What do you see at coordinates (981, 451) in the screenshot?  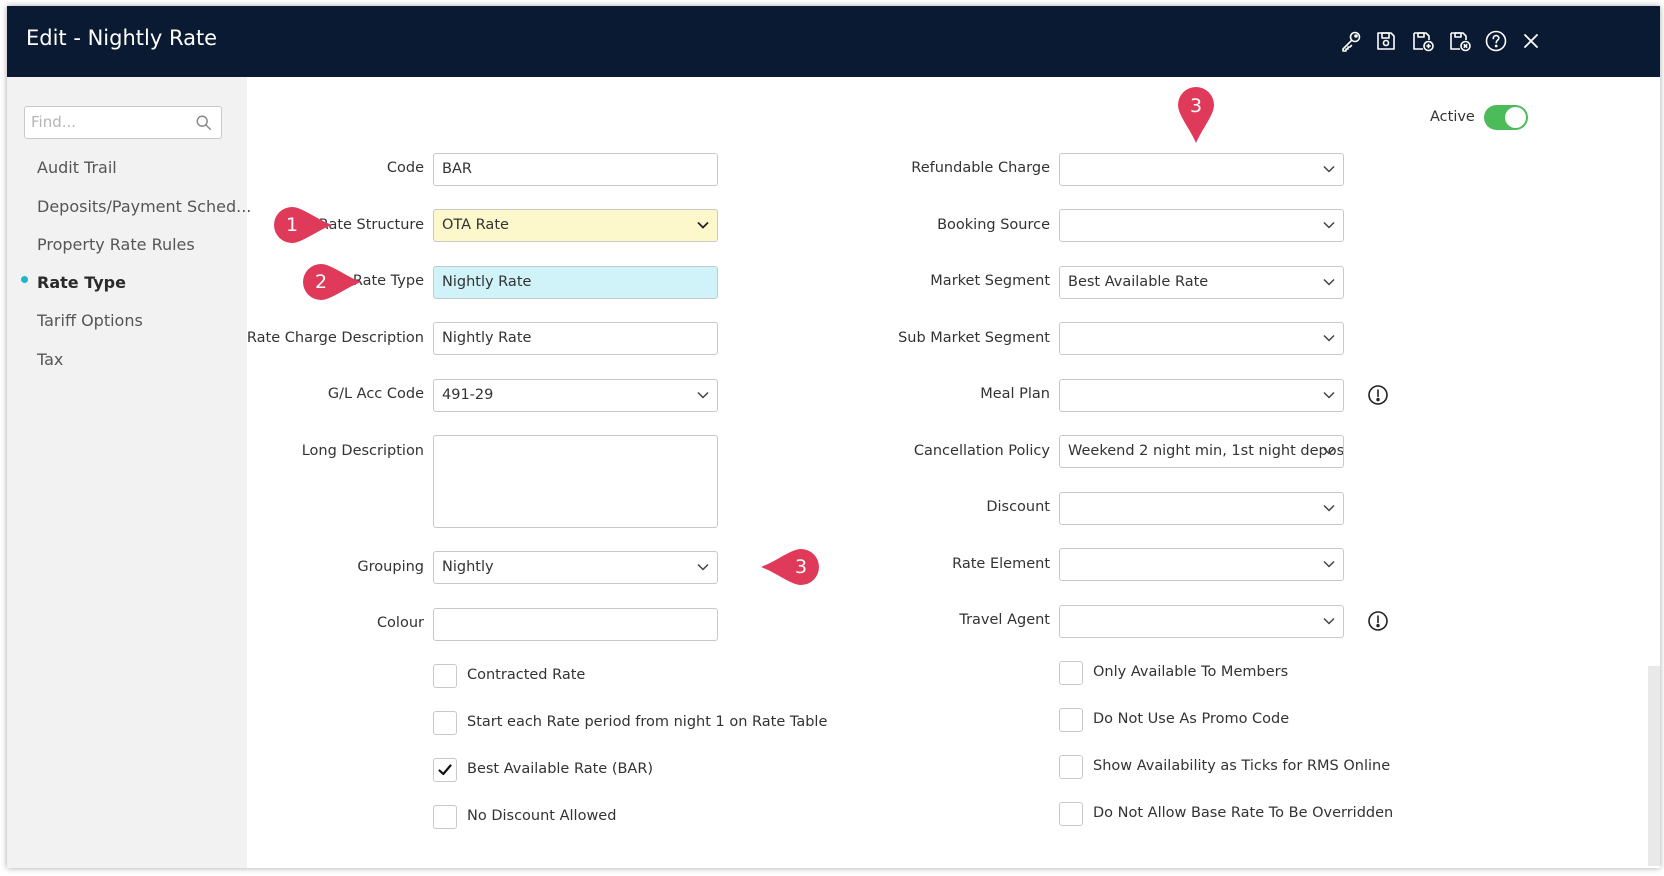 I see `cancellation-policy-label: Cancellation Policy` at bounding box center [981, 451].